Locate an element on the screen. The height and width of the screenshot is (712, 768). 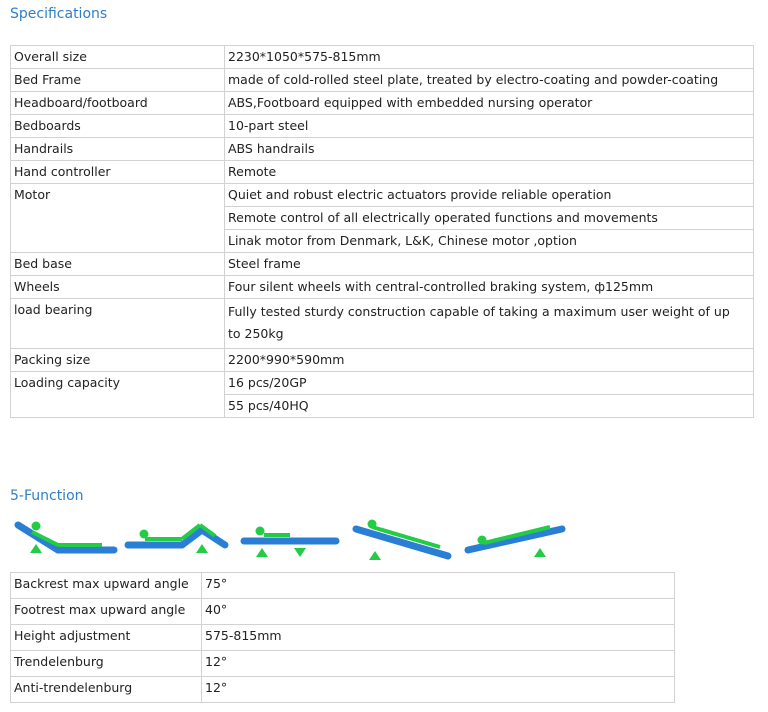
table-row: Height adjustment 575-815mm is located at coordinates (342, 637).